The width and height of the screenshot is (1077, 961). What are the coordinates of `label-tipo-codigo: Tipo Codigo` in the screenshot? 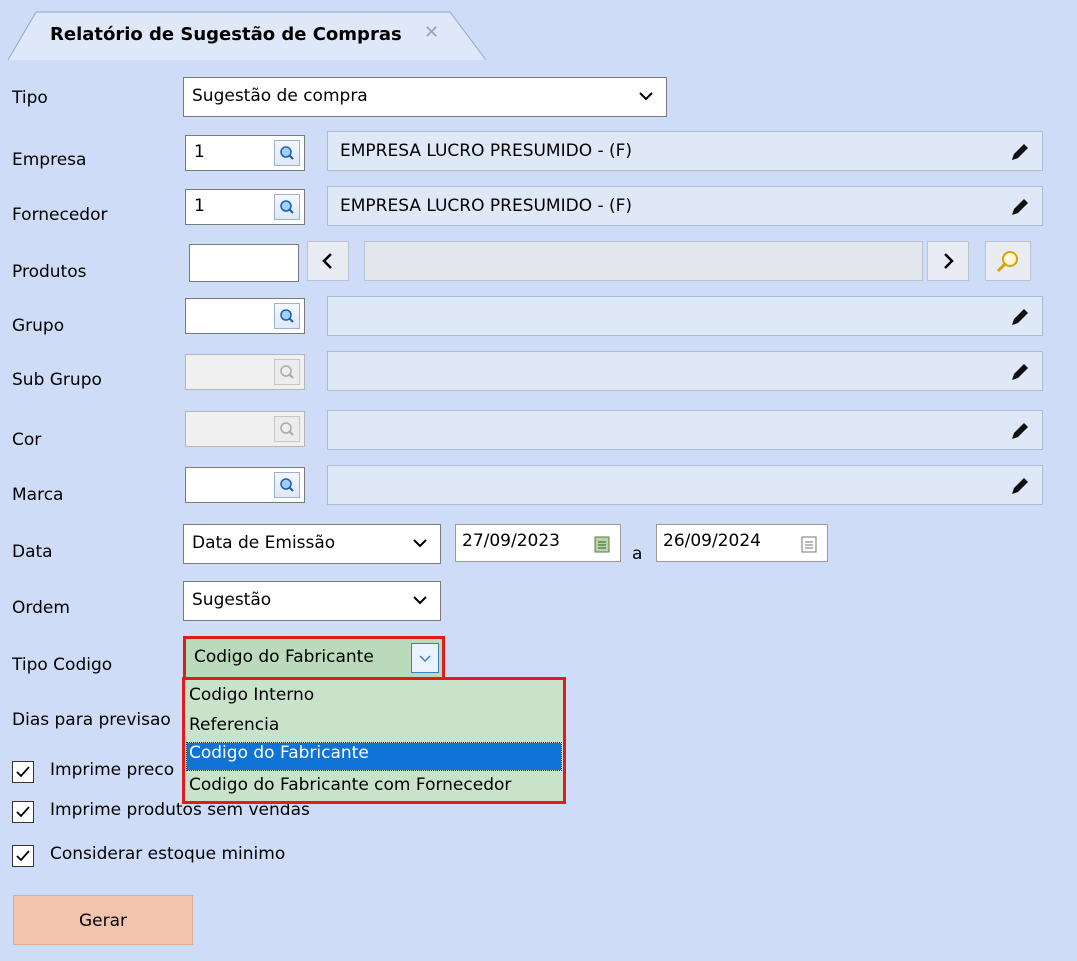 It's located at (62, 665).